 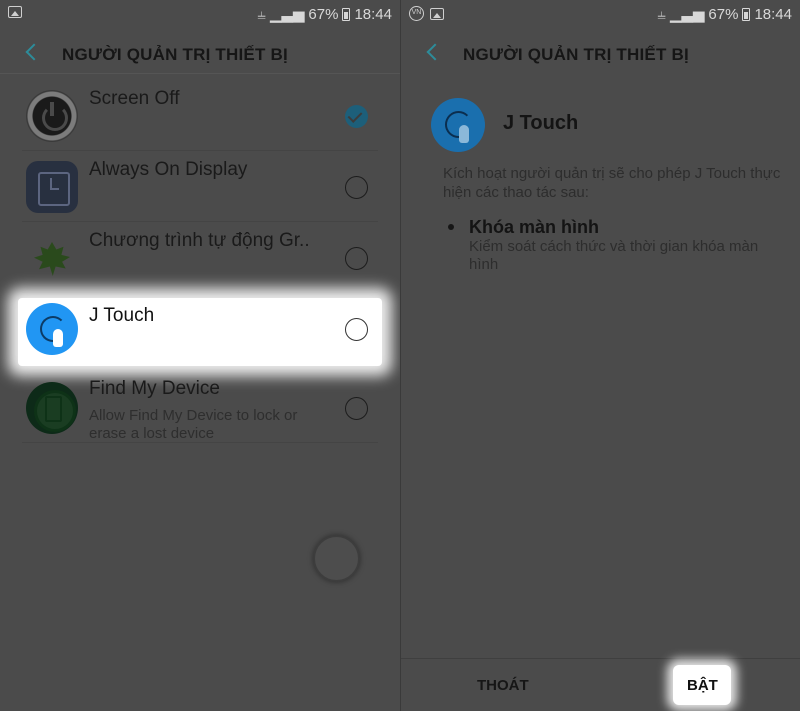 What do you see at coordinates (52, 187) in the screenshot?
I see `always-on-display-icon` at bounding box center [52, 187].